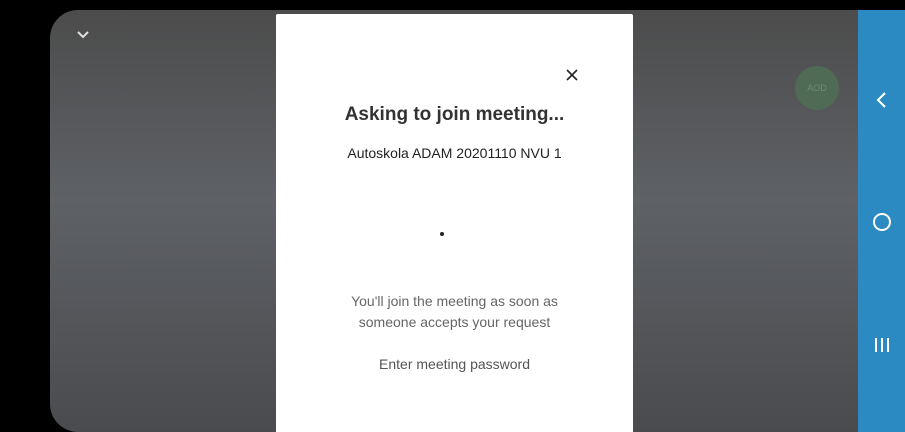 This screenshot has width=905, height=432. I want to click on close-button, so click(572, 75).